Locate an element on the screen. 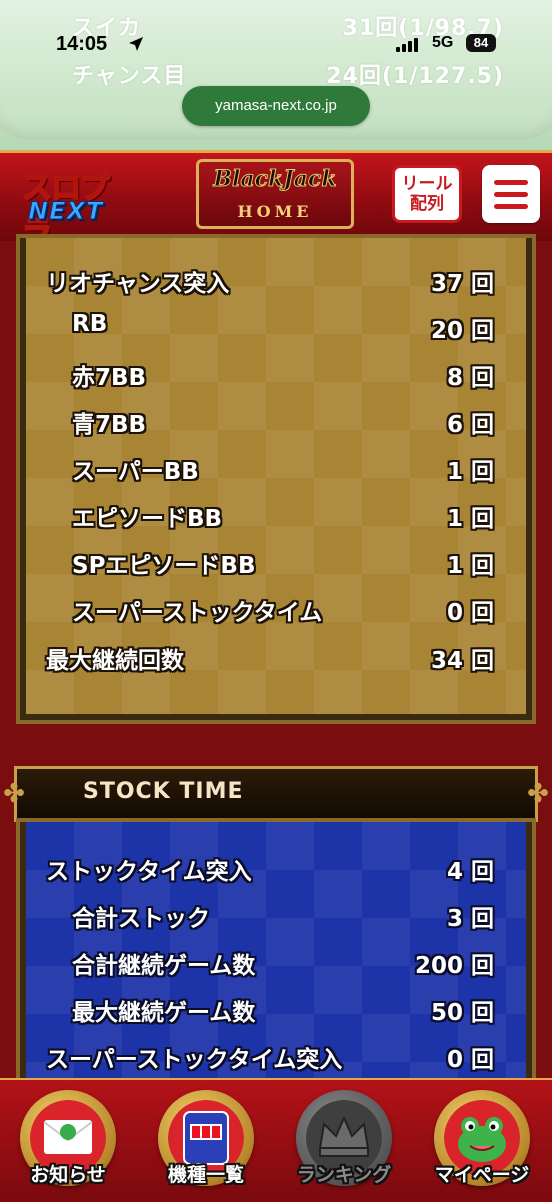 The image size is (552, 1202). stat-value: 20 回 is located at coordinates (462, 331).